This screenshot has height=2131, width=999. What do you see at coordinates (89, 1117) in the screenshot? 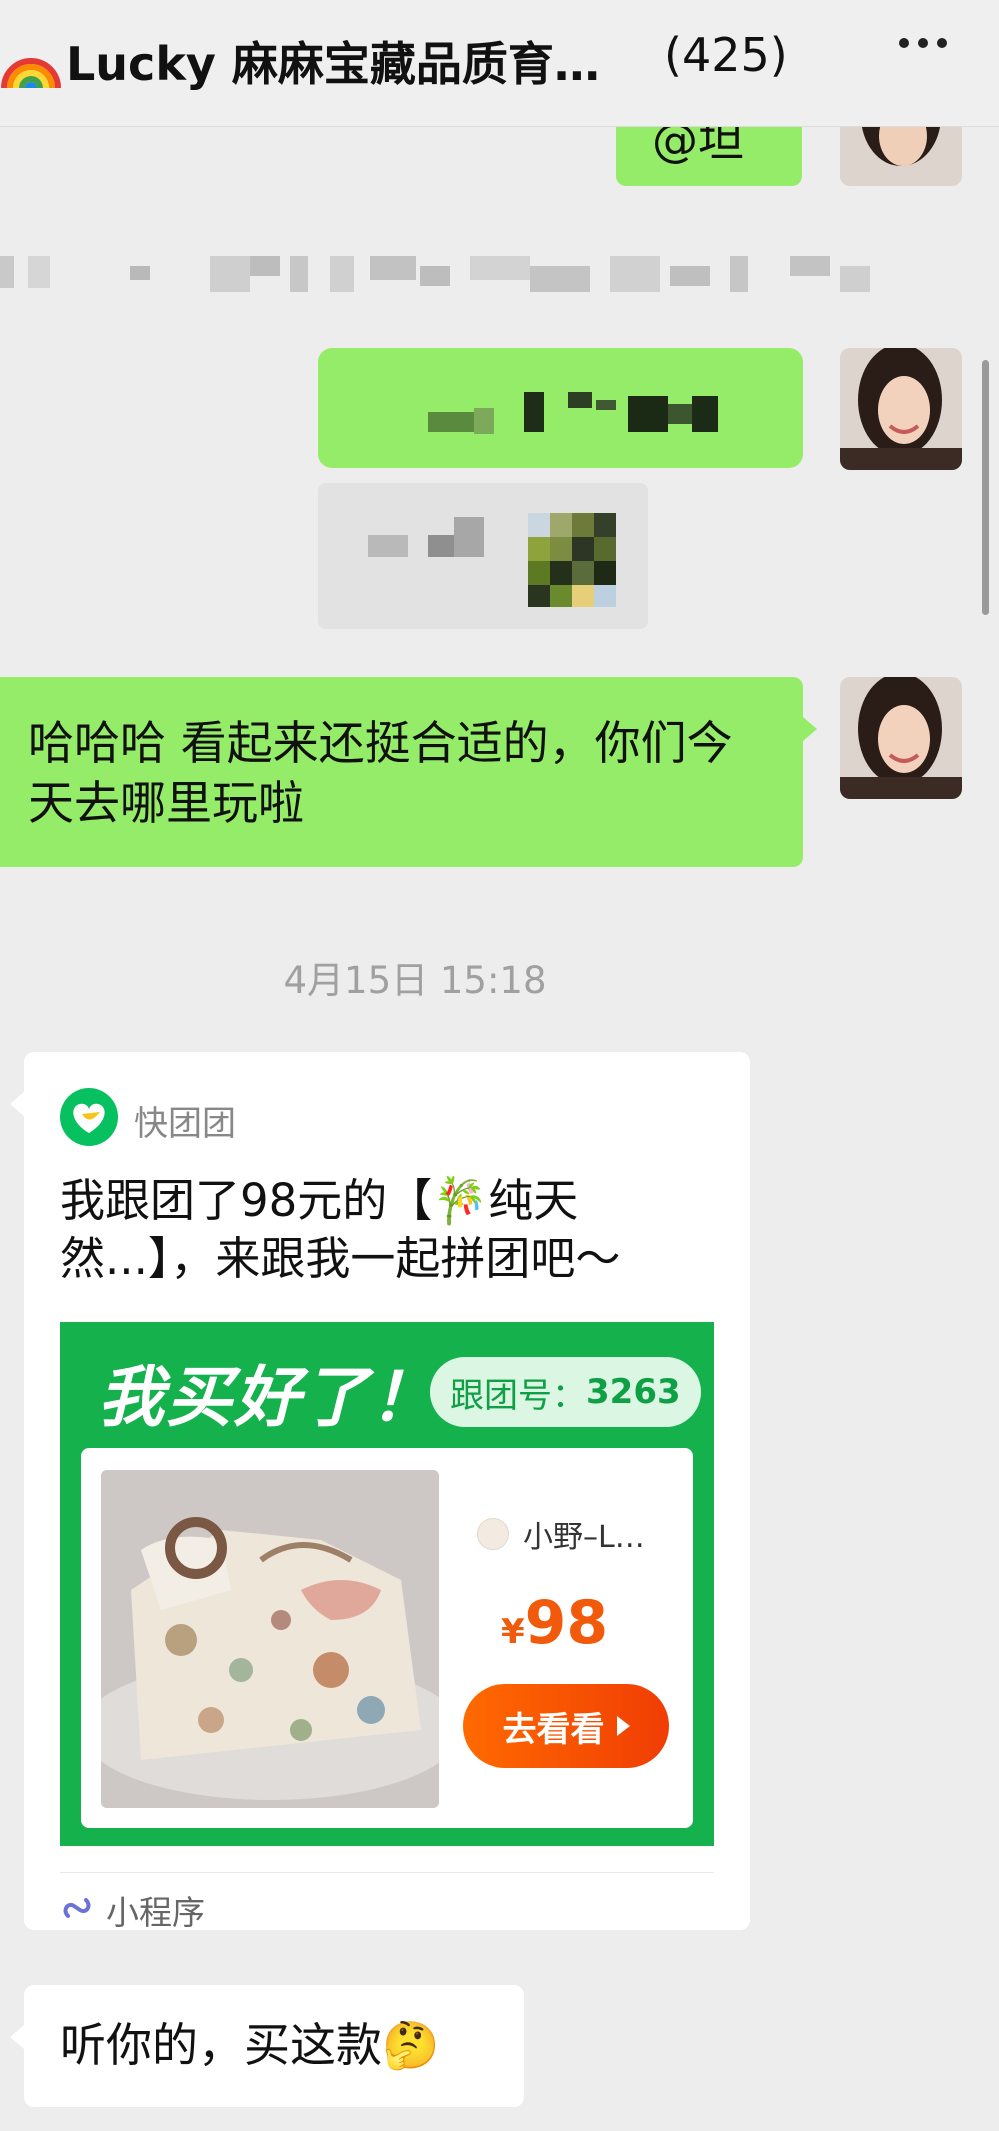
I see `kuaituantuan-logo-icon` at bounding box center [89, 1117].